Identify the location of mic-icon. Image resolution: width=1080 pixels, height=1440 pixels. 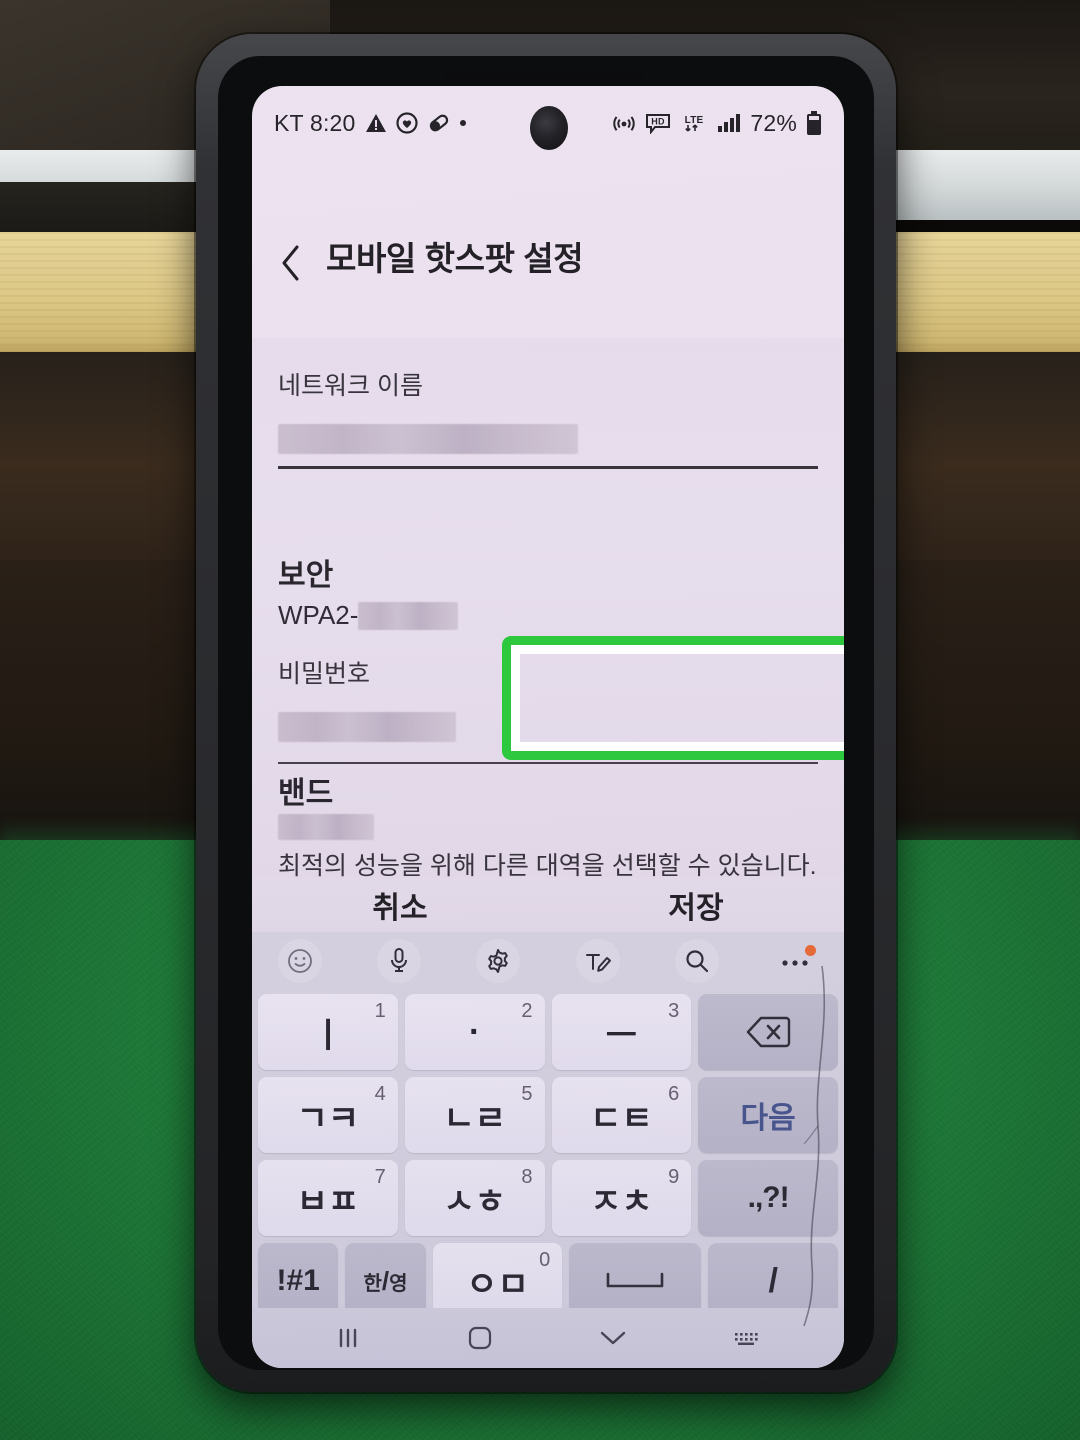
(399, 961).